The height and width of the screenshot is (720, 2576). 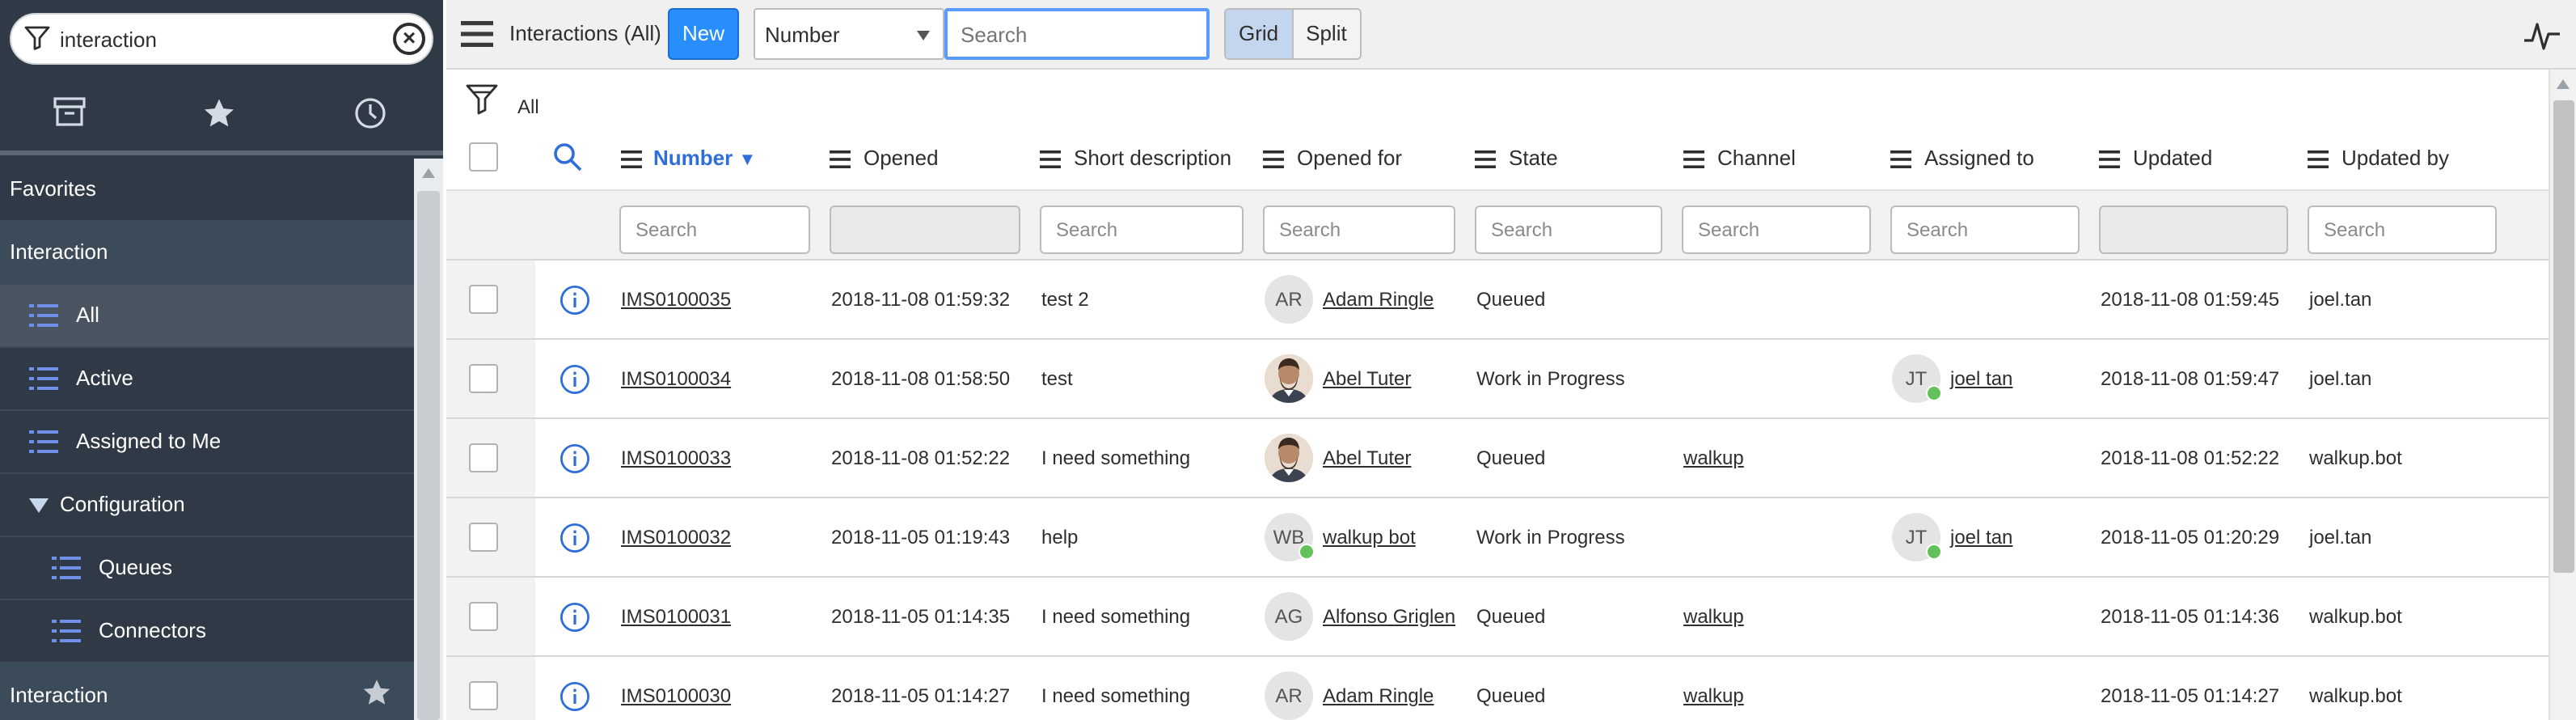 What do you see at coordinates (207, 190) in the screenshot?
I see `favorites-section: Favorites` at bounding box center [207, 190].